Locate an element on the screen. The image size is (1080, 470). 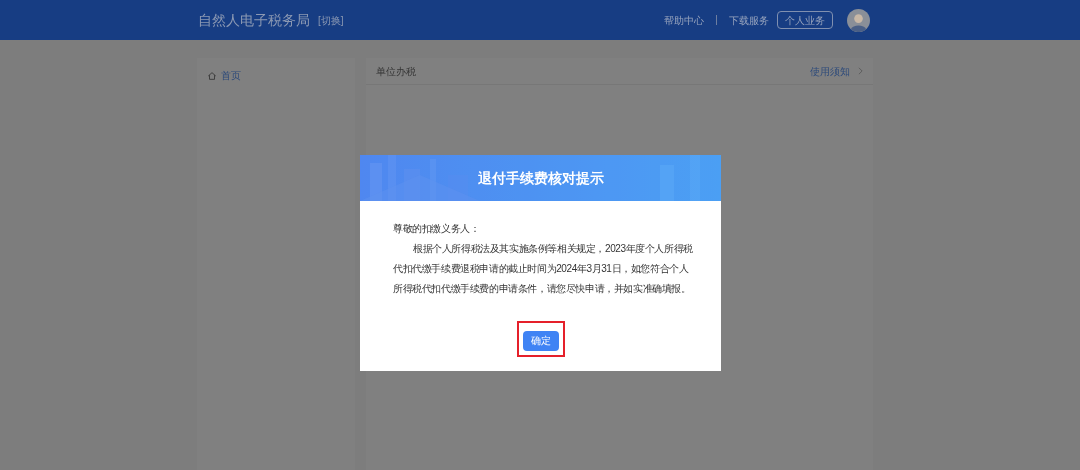
avatar-icon is located at coordinates (858, 20).